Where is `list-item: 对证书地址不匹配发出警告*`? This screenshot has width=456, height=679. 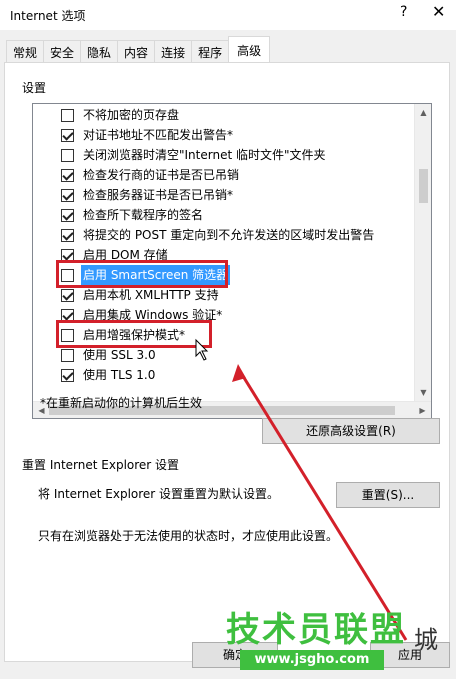 list-item: 对证书地址不匹配发出警告* is located at coordinates (223, 135).